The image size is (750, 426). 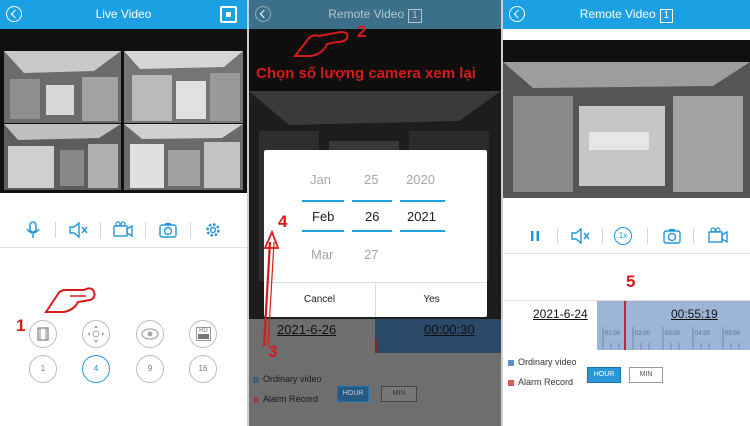 I want to click on playback-video, so click(x=626, y=119).